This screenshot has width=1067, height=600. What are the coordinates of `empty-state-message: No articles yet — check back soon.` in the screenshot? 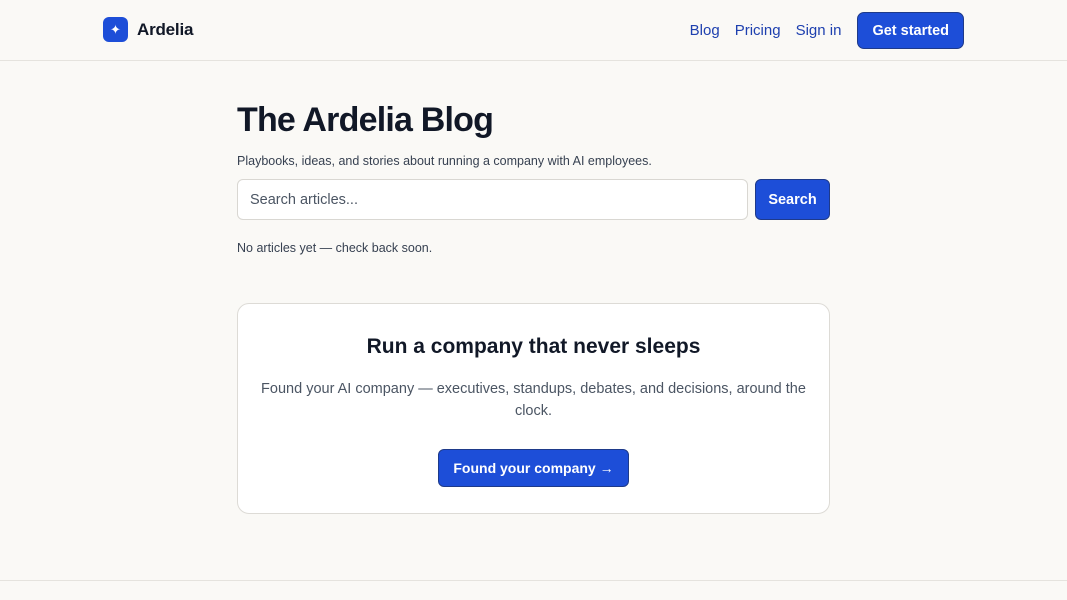 It's located at (335, 248).